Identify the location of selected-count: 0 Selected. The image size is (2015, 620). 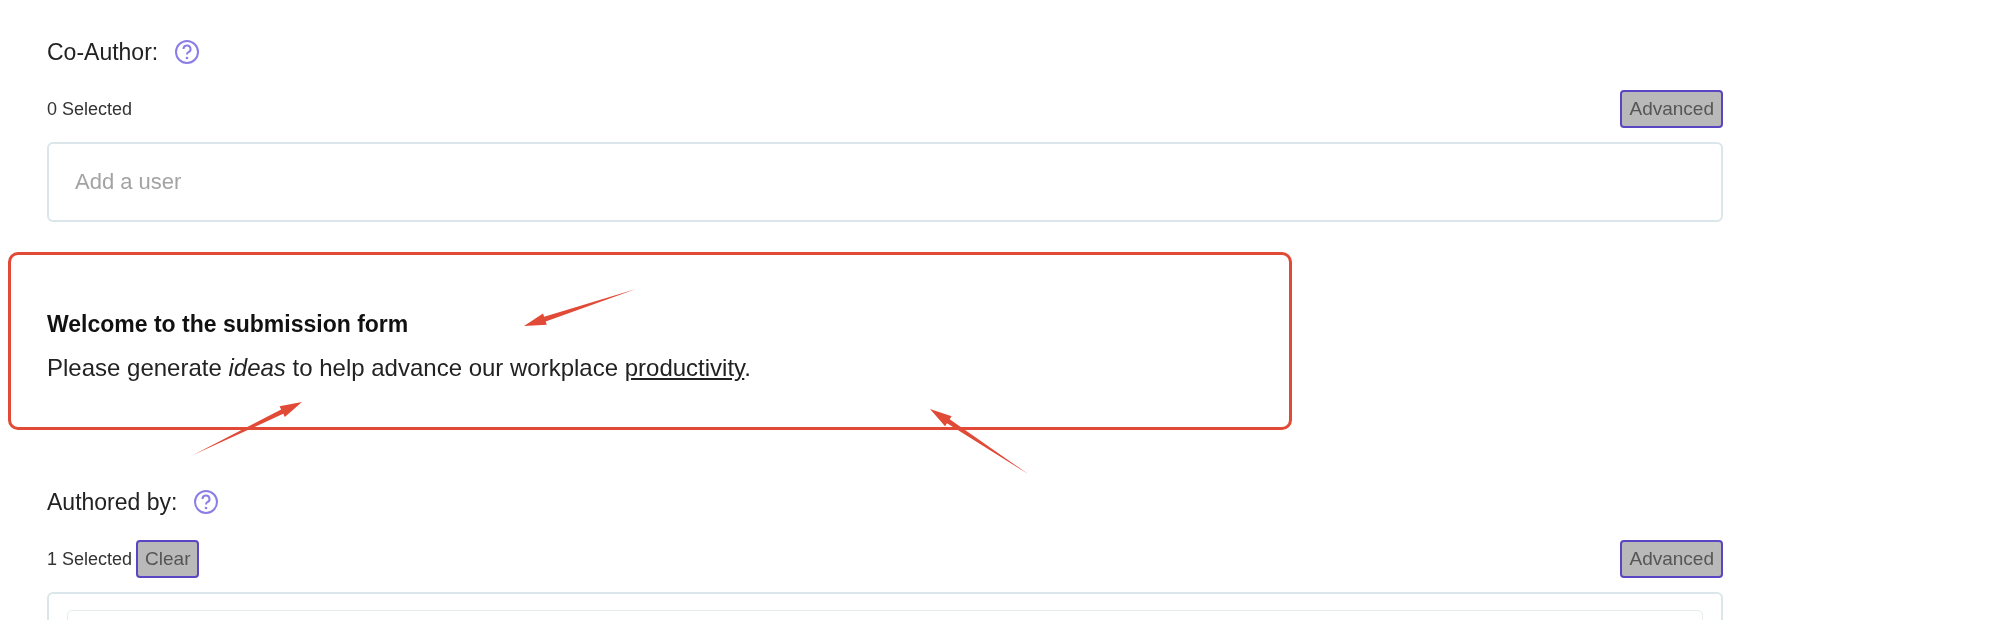
(90, 110).